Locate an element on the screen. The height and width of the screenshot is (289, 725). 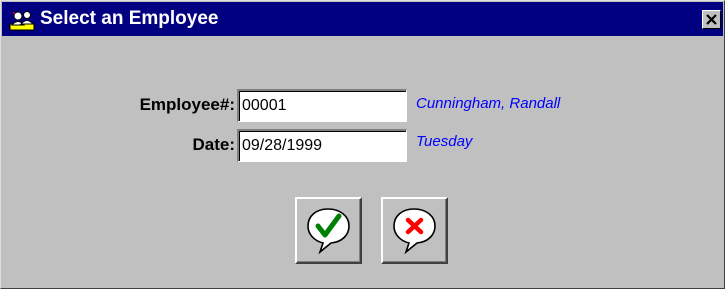
cancel-button is located at coordinates (414, 230).